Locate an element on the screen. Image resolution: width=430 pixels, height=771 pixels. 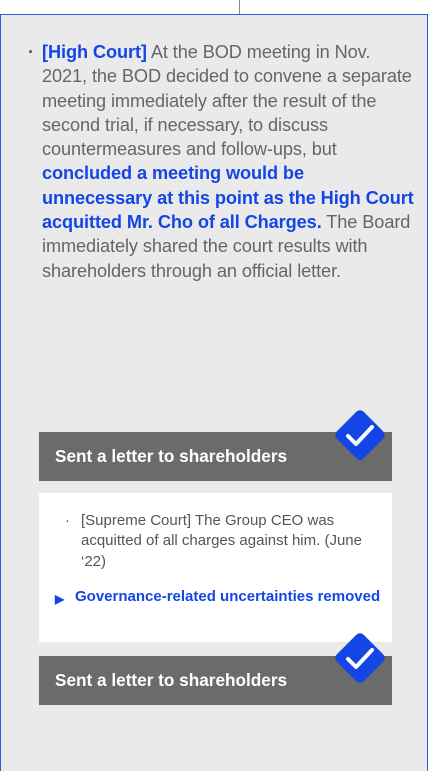
outcome-text: Governance-related uncertainties removed is located at coordinates (228, 596).